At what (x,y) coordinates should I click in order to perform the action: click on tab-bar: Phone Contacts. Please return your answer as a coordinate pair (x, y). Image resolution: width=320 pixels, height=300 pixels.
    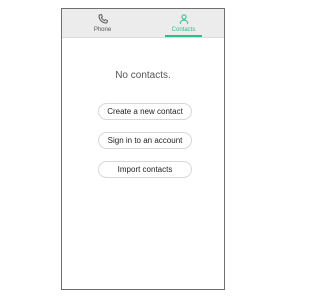
    Looking at the image, I should click on (143, 23).